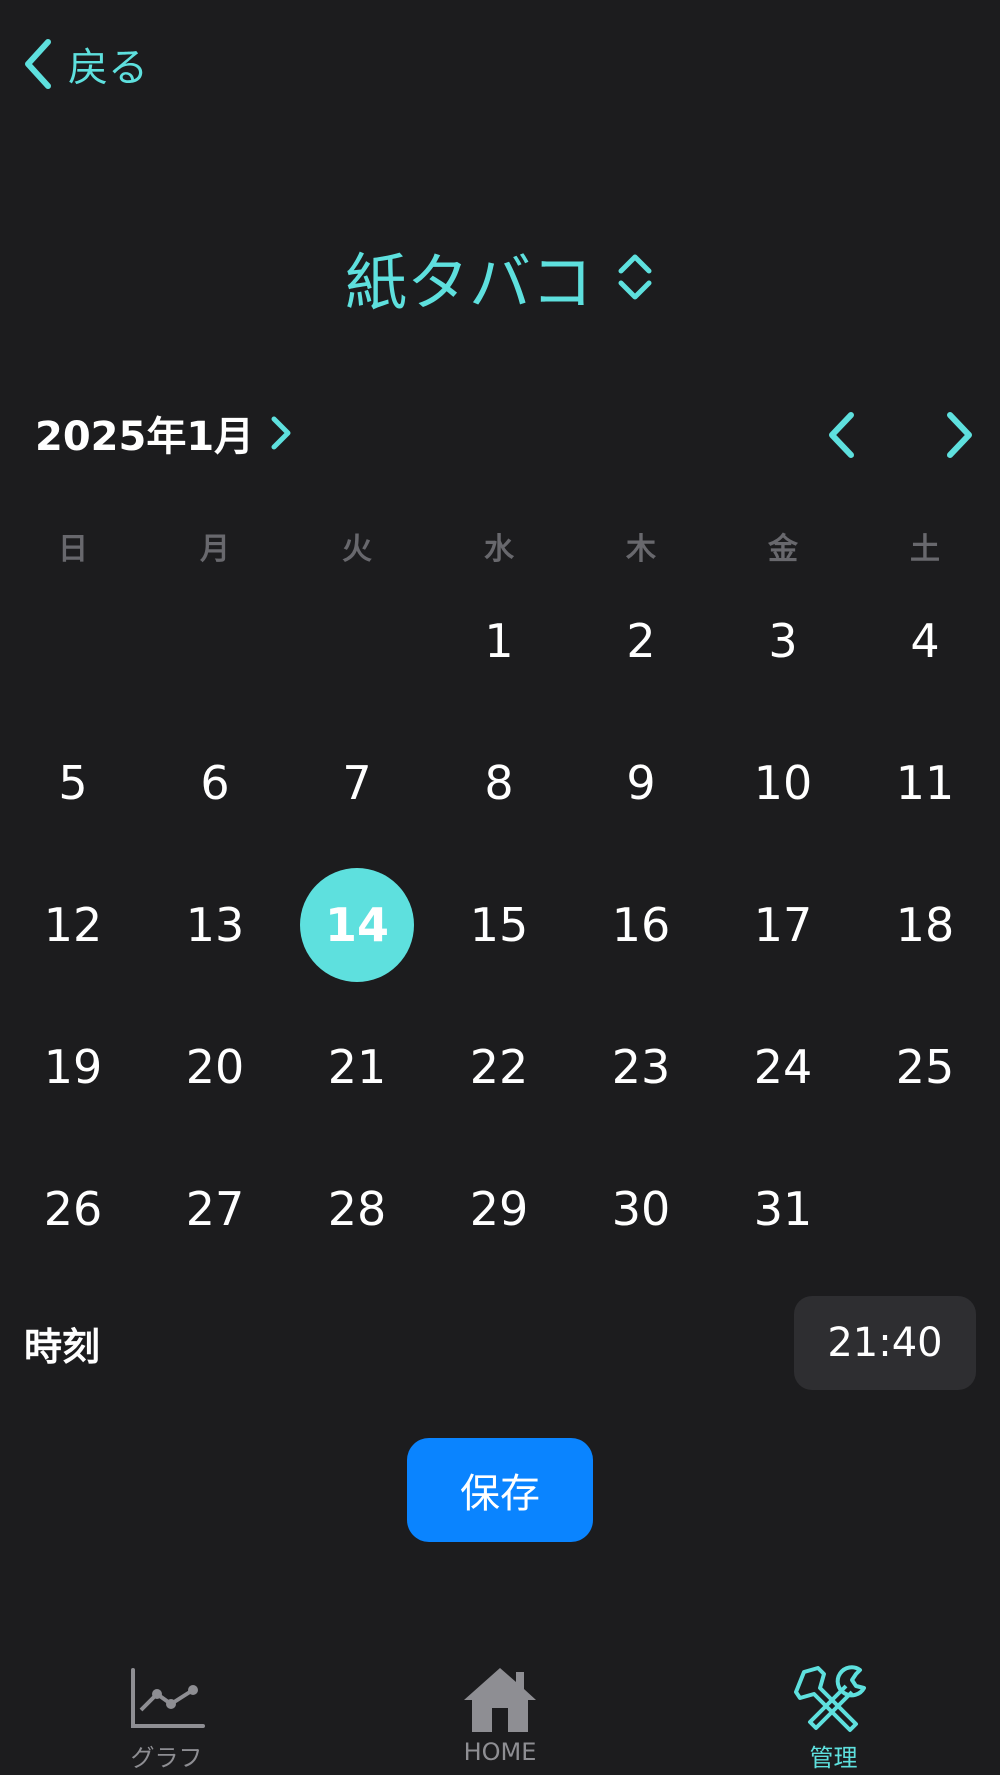 This screenshot has height=1775, width=1000. What do you see at coordinates (215, 549) in the screenshot?
I see `weekday-label: 月` at bounding box center [215, 549].